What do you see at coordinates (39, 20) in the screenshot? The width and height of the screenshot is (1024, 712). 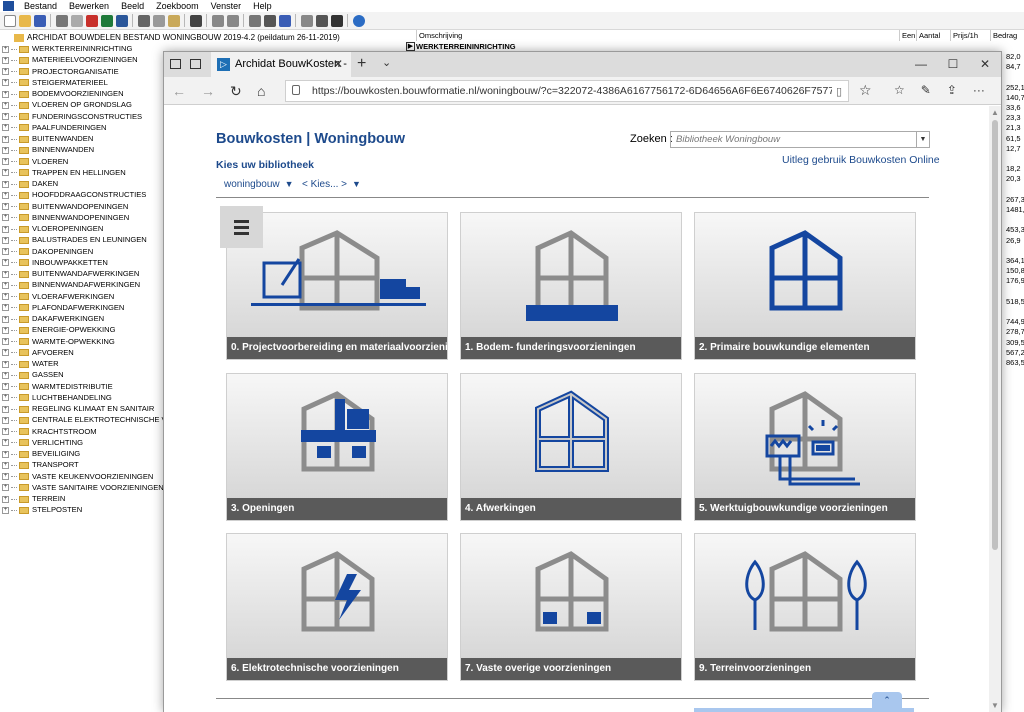 I see `save-icon` at bounding box center [39, 20].